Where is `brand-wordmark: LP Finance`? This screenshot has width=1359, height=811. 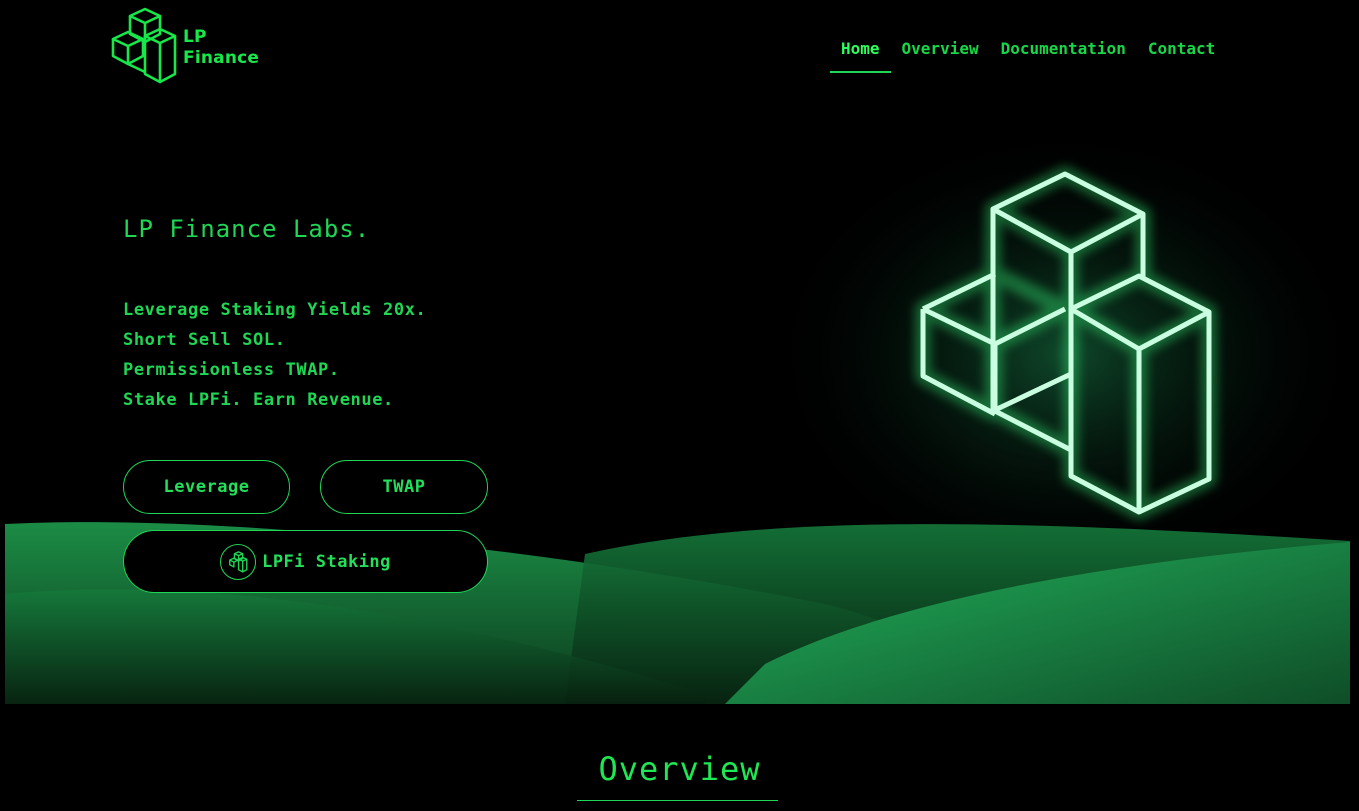 brand-wordmark: LP Finance is located at coordinates (221, 48).